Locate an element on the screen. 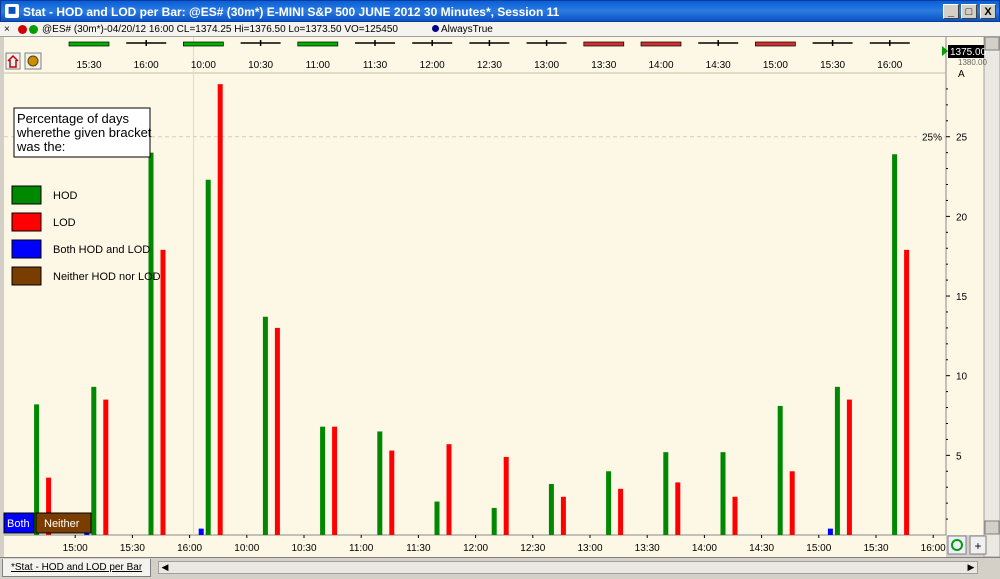 The width and height of the screenshot is (1000, 579). mini-time-label: 14:30 is located at coordinates (718, 65).